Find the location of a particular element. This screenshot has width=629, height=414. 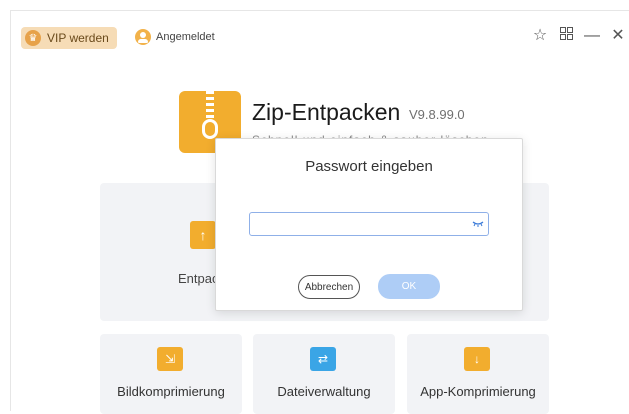

file-manager-label: Dateiverwaltung is located at coordinates (324, 391).